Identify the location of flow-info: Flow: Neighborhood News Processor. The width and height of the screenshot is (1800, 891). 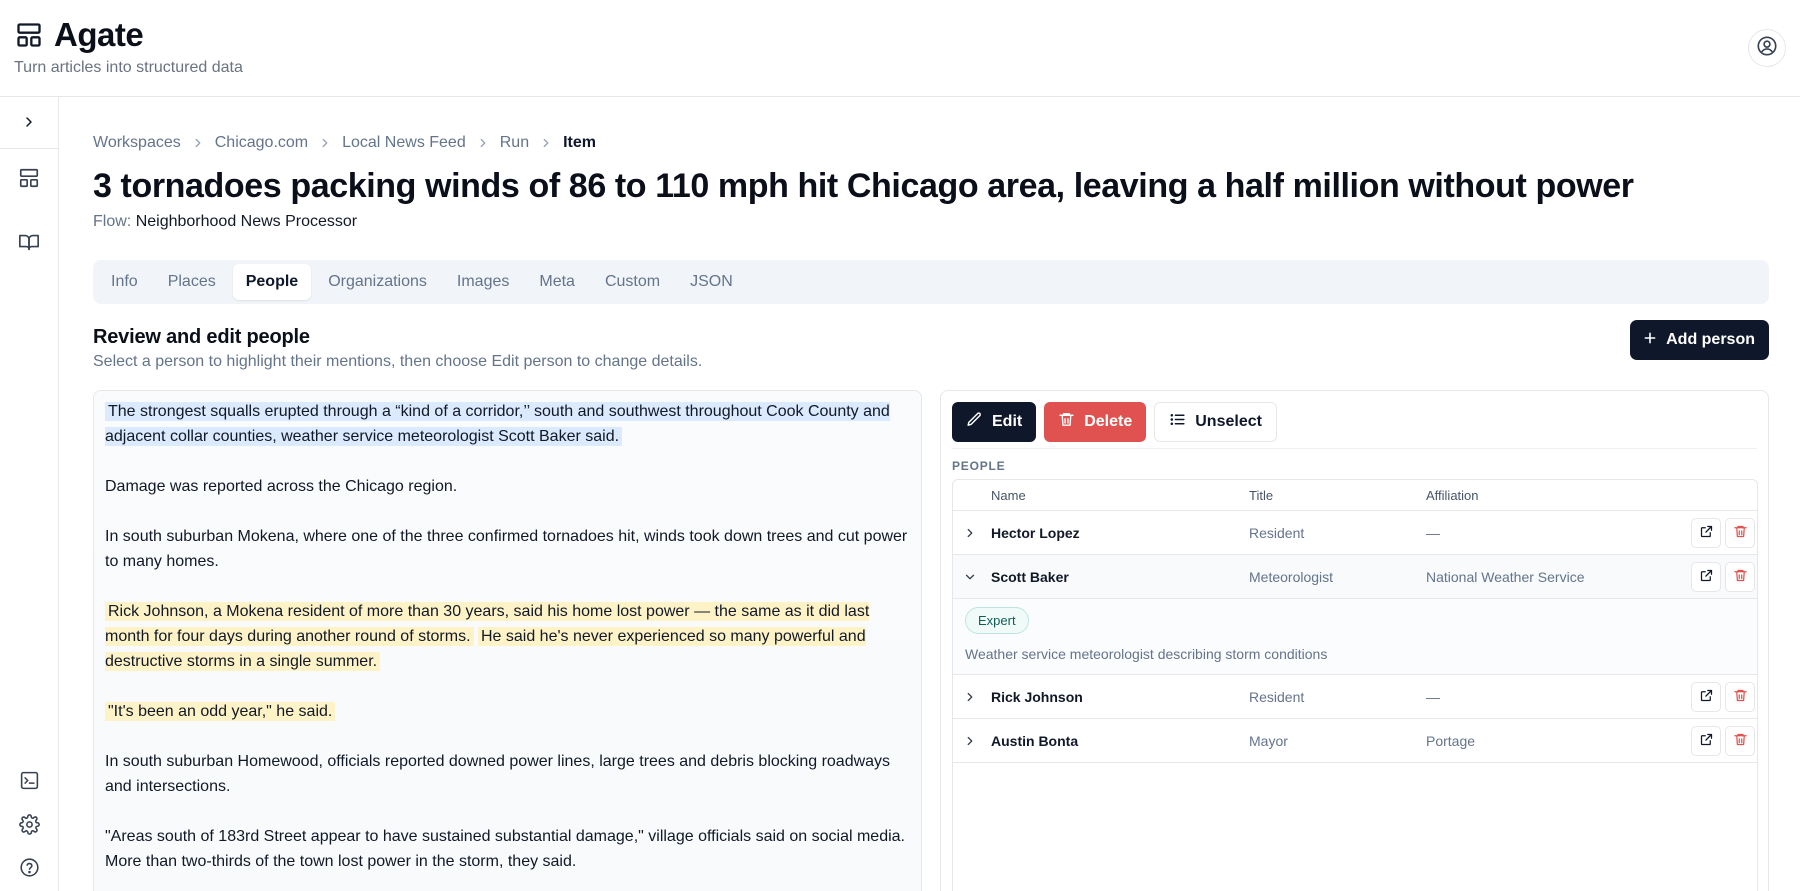
(225, 222).